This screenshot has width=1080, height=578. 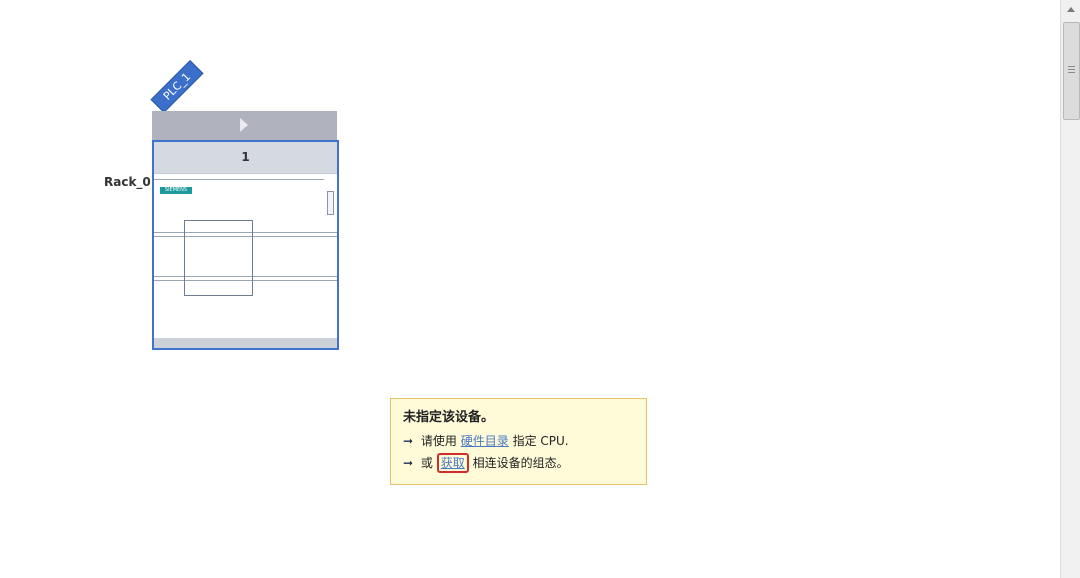 I want to click on module-connector, so click(x=330, y=203).